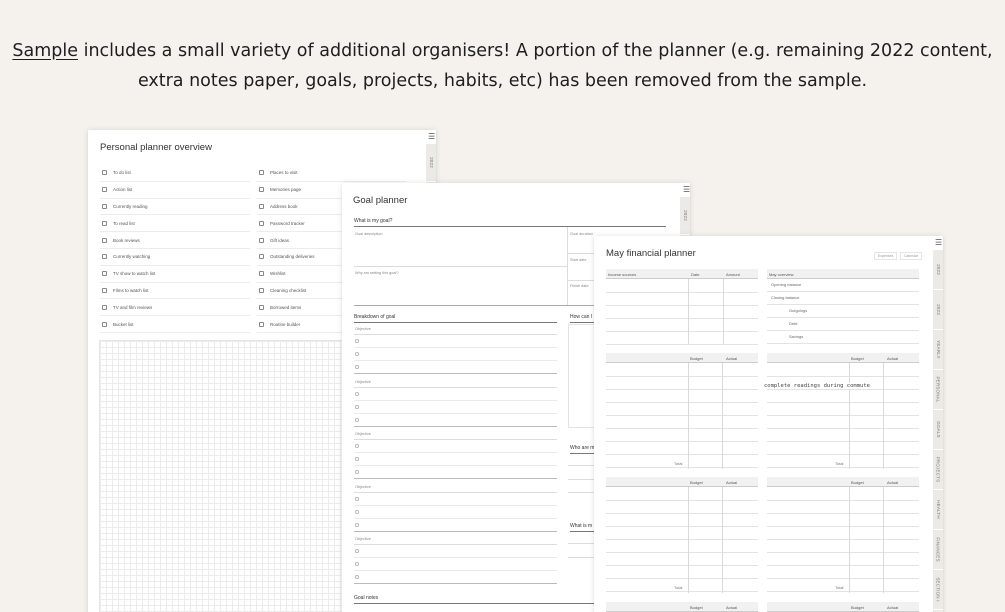 The height and width of the screenshot is (612, 1005). I want to click on income-sources-header: Income sources, so click(622, 274).